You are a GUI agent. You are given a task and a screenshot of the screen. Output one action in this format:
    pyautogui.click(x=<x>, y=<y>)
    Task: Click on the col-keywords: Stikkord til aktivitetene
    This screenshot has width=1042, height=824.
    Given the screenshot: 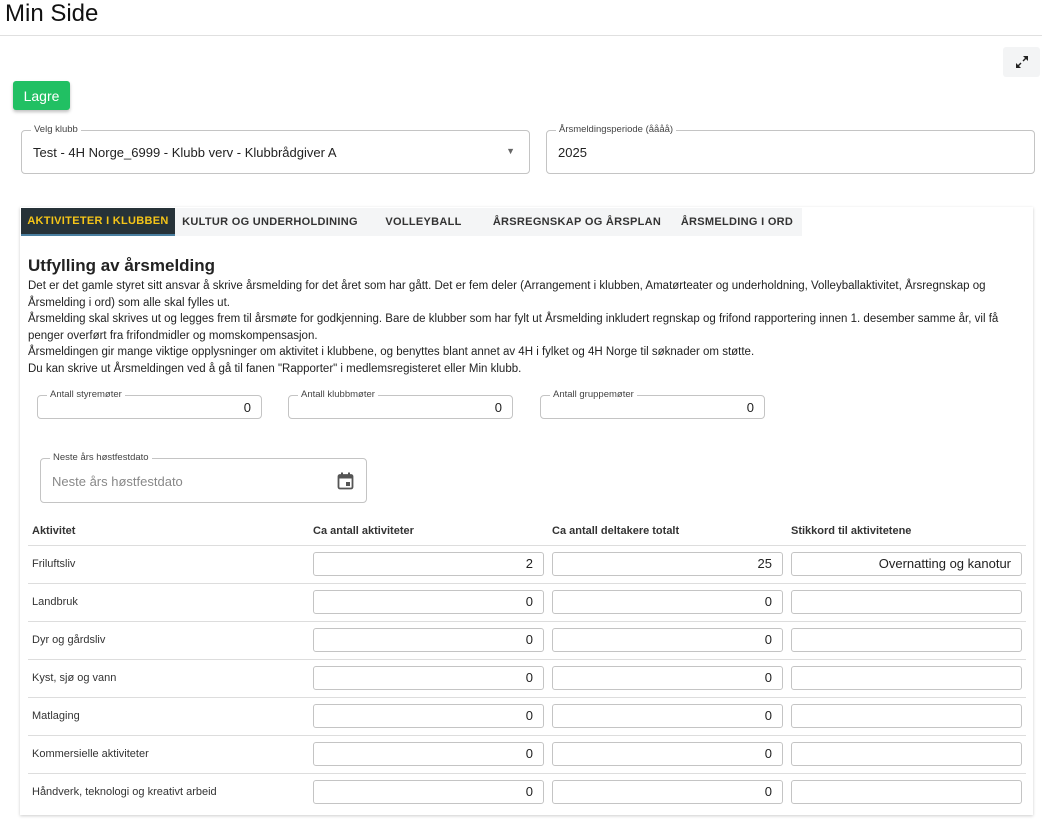 What is the action you would take?
    pyautogui.click(x=851, y=530)
    